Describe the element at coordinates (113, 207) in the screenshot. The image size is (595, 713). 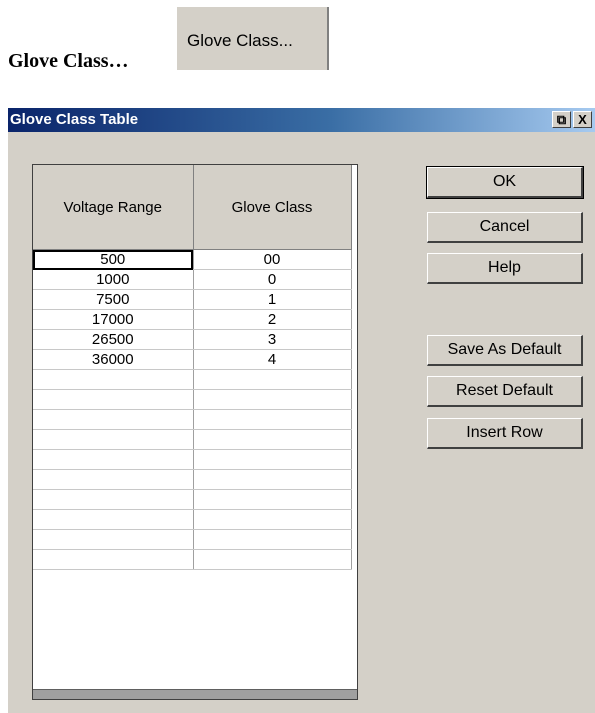
I see `column-header-voltage-range: Voltage Range` at that location.